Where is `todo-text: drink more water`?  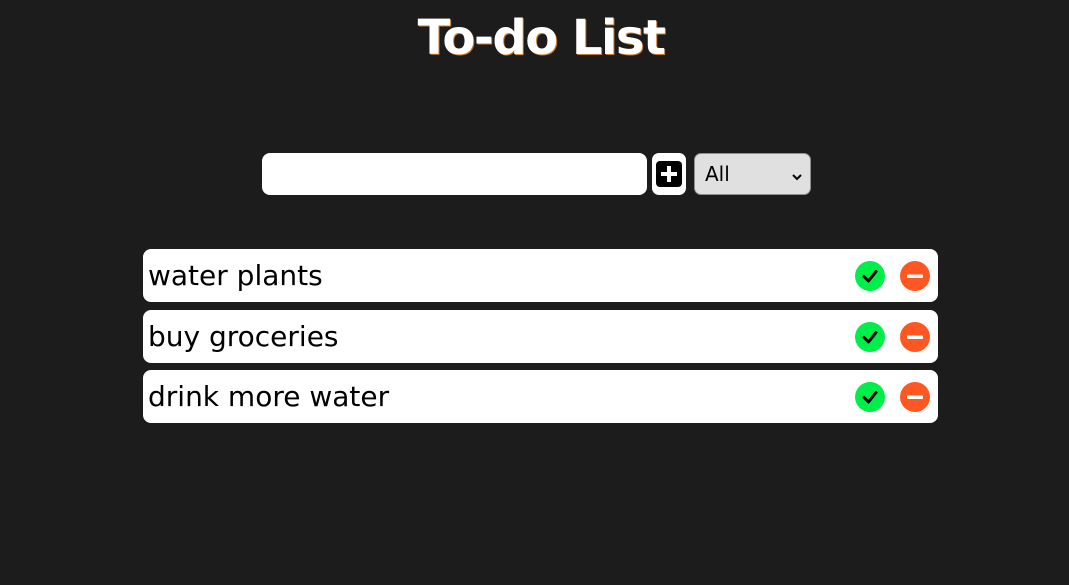
todo-text: drink more water is located at coordinates (269, 396).